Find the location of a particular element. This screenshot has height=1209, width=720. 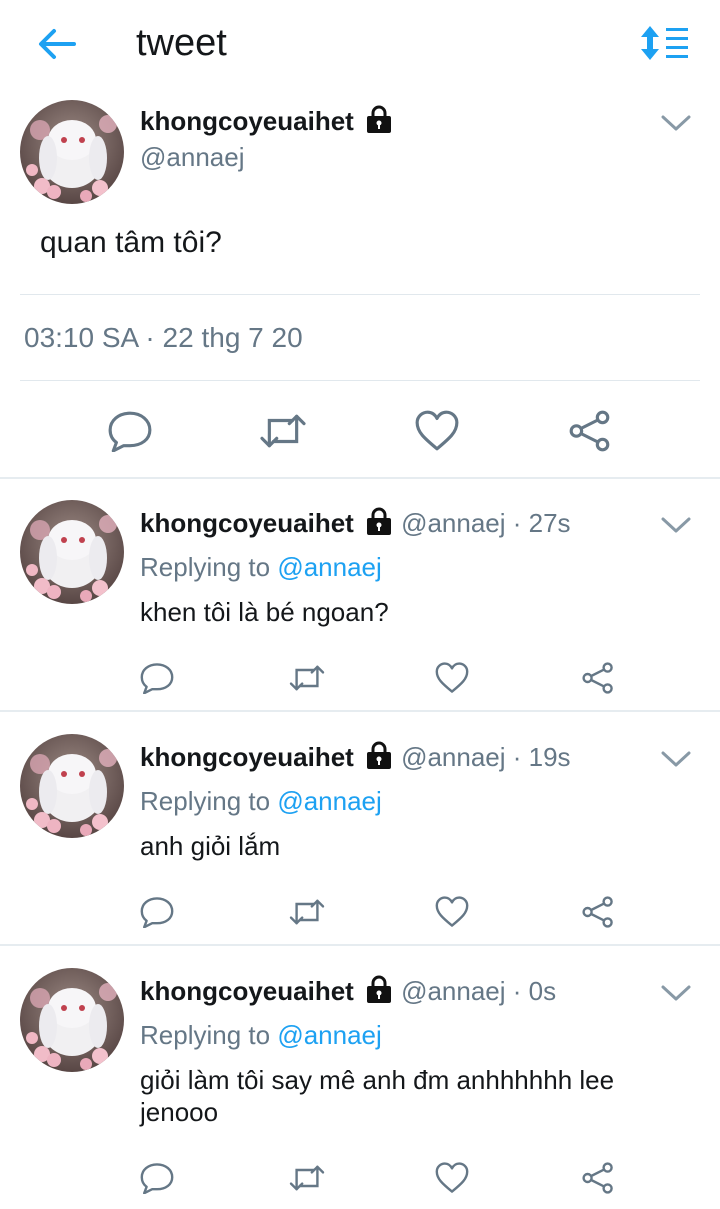

tweet-text: quan tâm tôi? is located at coordinates (131, 242).